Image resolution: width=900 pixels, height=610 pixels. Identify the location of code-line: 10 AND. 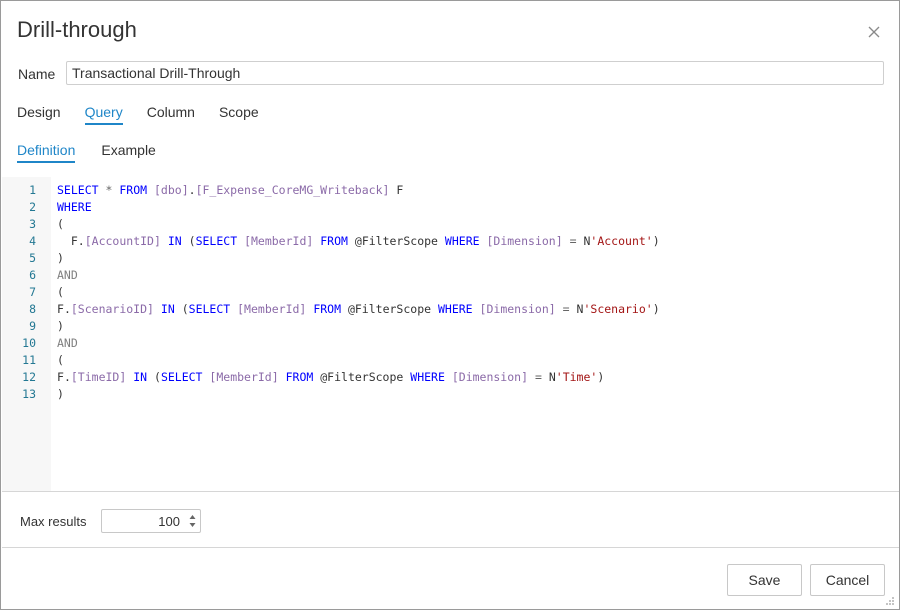
(450, 343).